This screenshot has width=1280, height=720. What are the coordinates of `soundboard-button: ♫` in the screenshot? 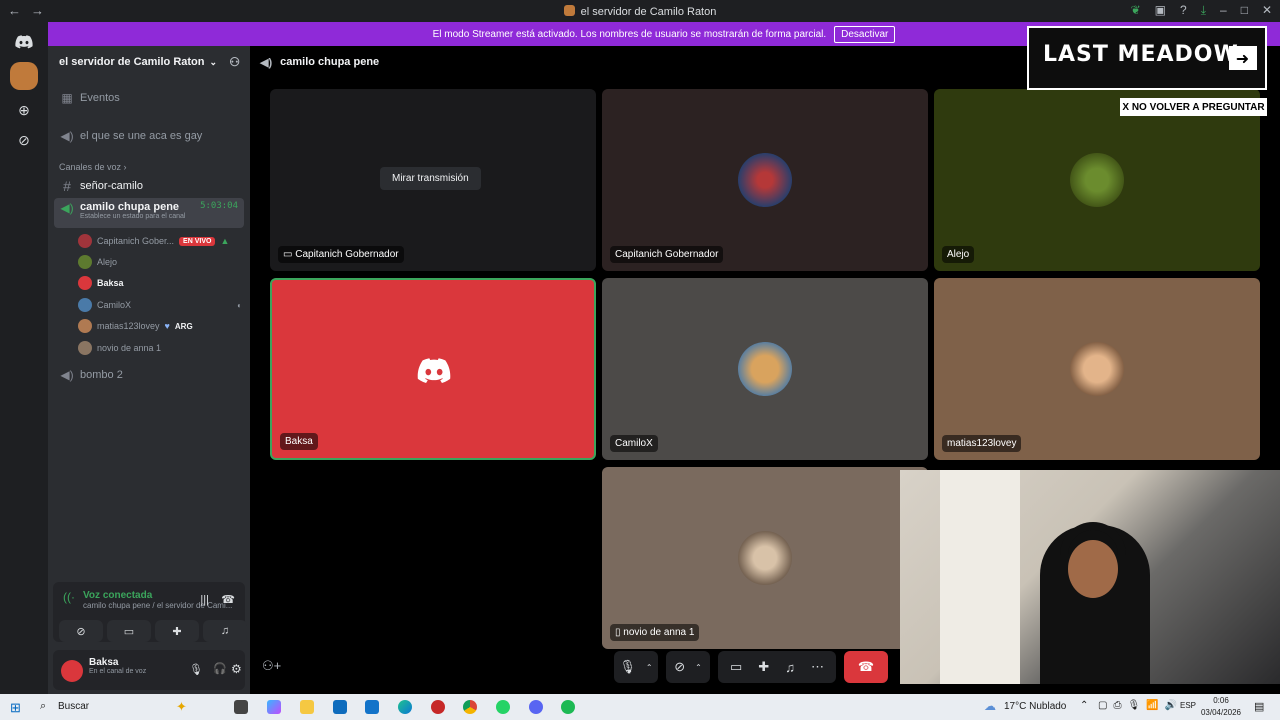 It's located at (225, 631).